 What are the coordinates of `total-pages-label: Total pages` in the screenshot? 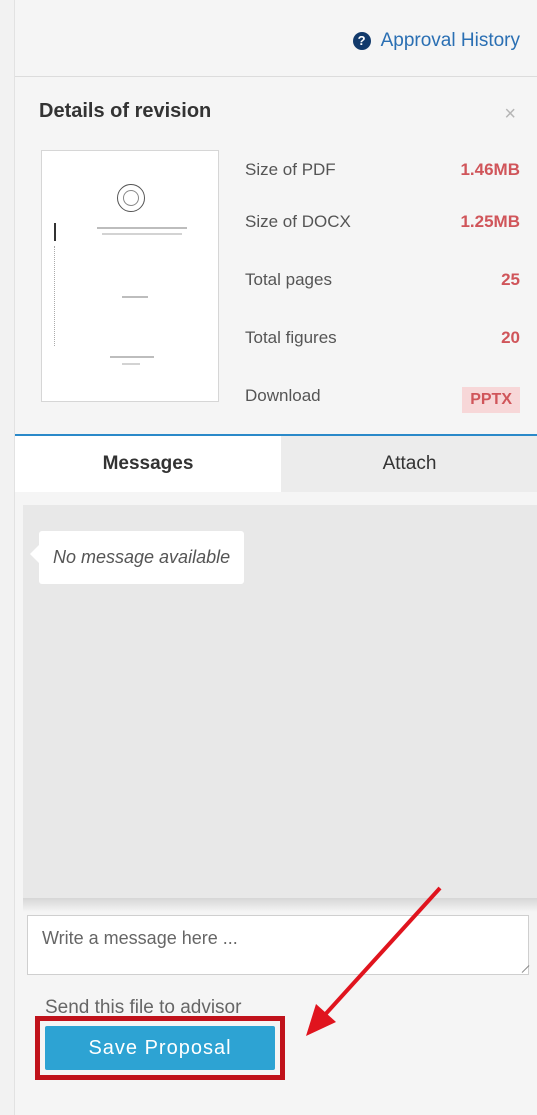 It's located at (288, 279).